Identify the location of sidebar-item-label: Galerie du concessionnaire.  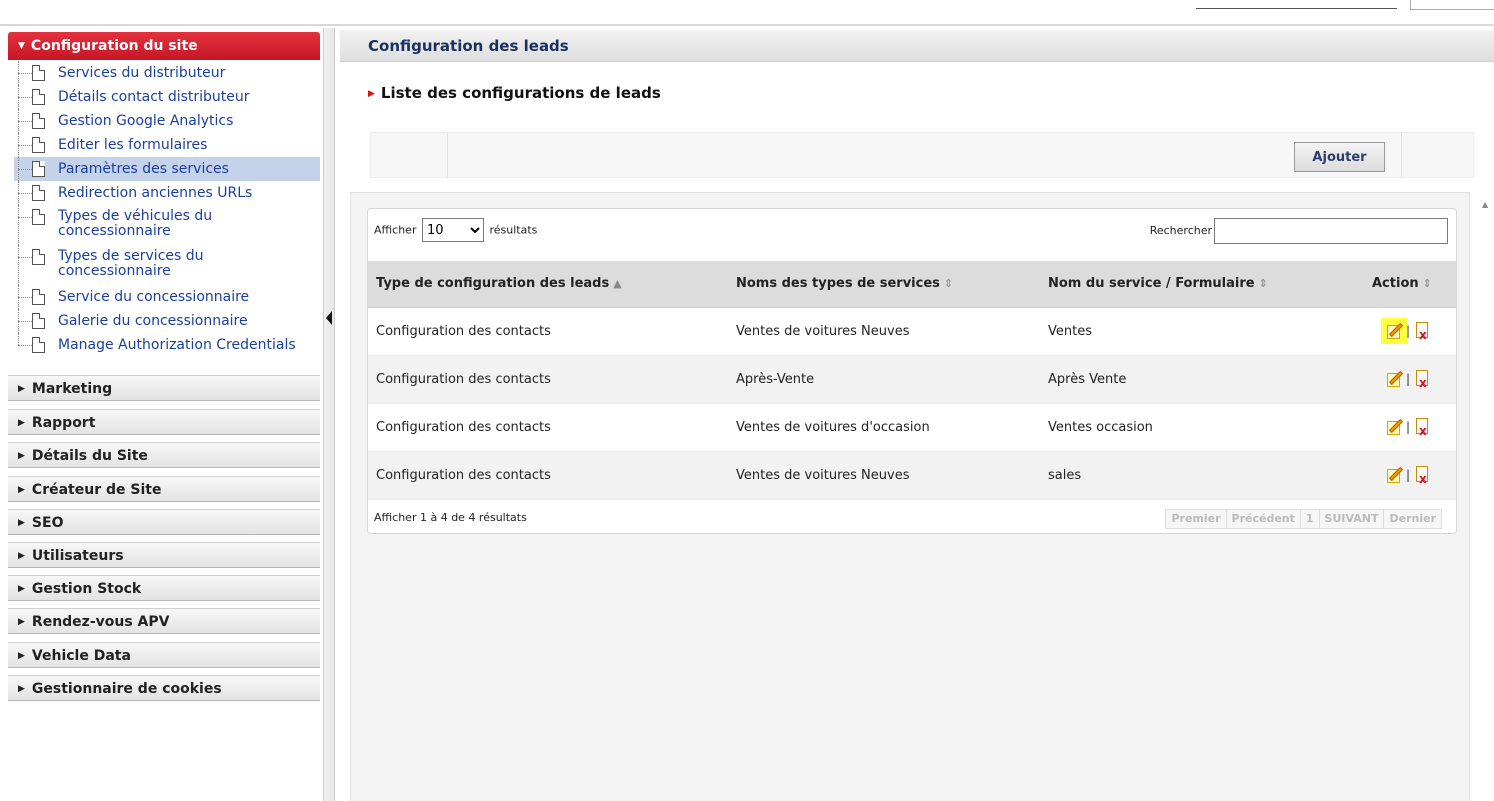
(153, 321).